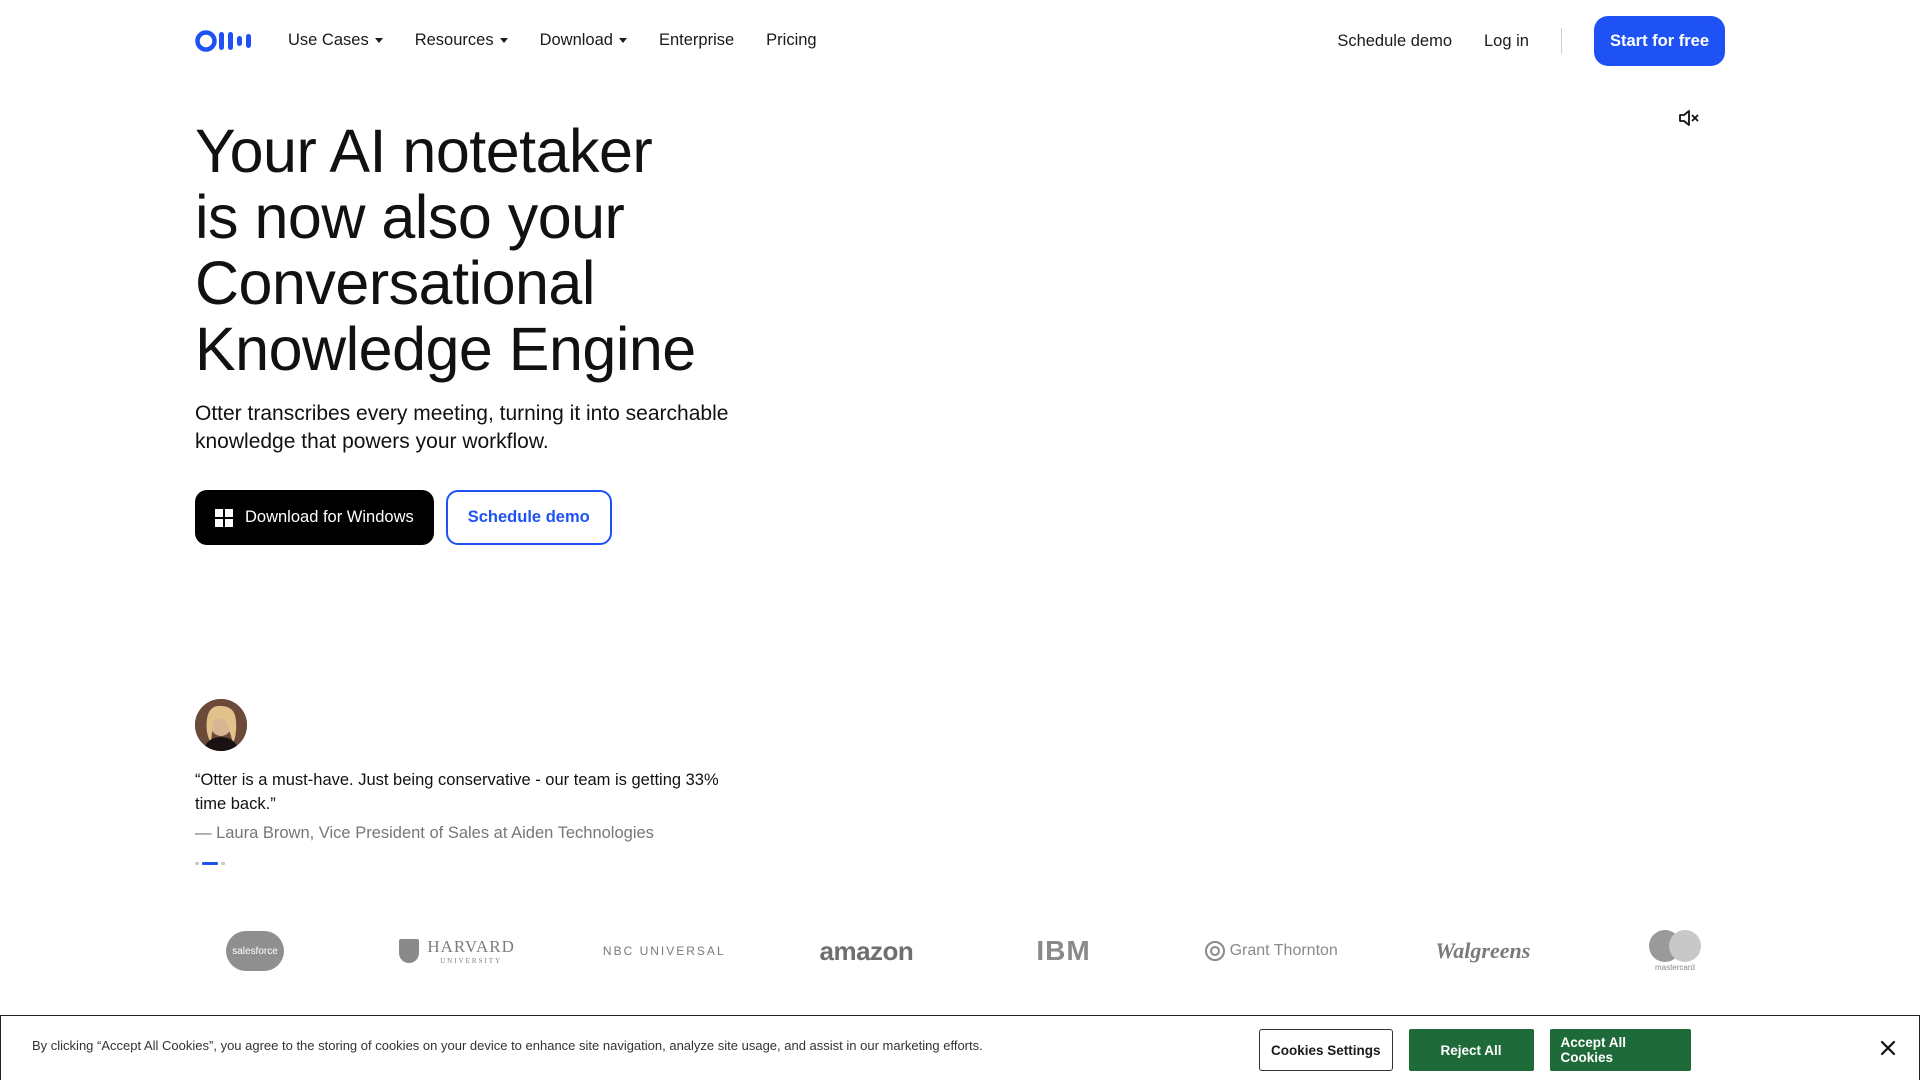  Describe the element at coordinates (1561, 41) in the screenshot. I see `nav-divider` at that location.